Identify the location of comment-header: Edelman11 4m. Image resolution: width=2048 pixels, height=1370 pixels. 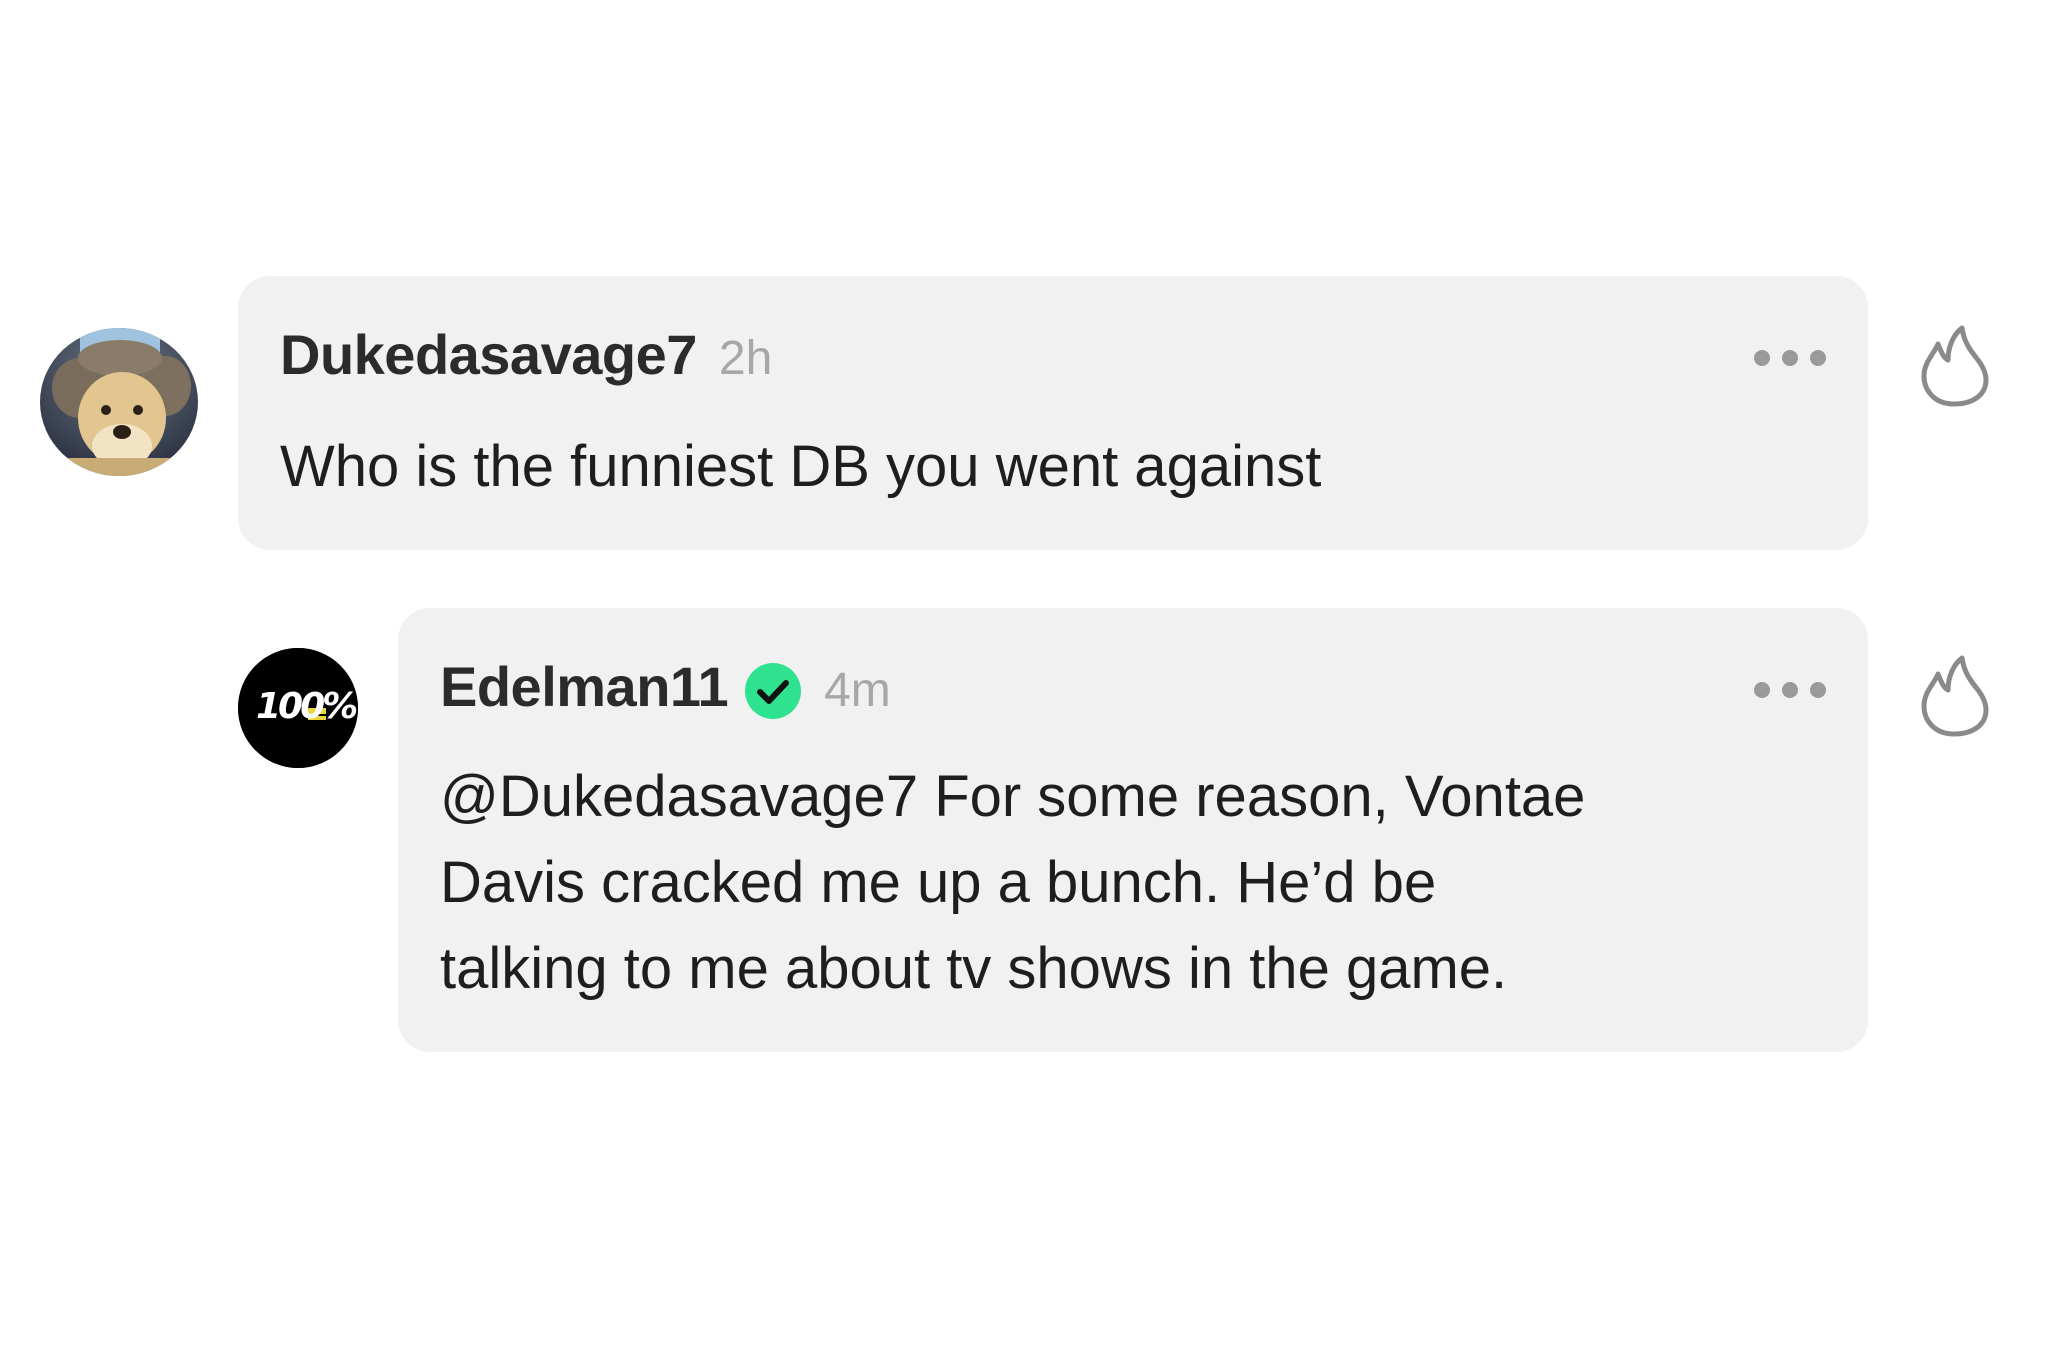
(665, 686).